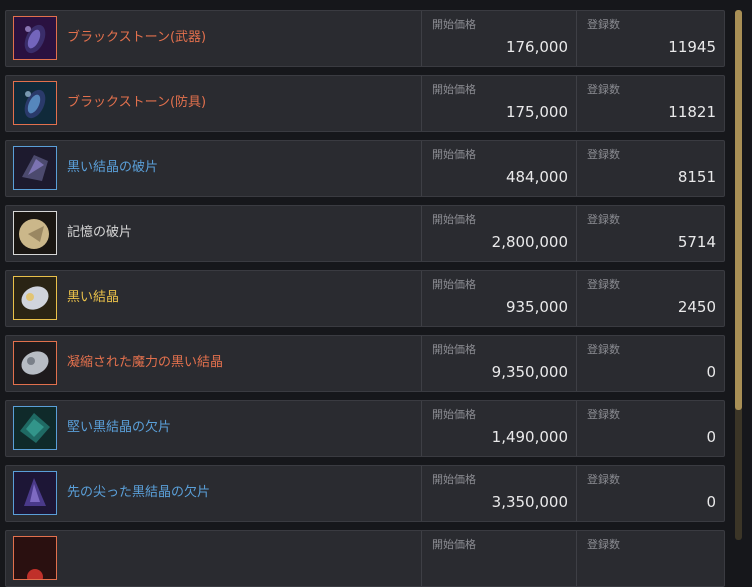  What do you see at coordinates (498, 38) in the screenshot?
I see `price-column: 開始価格 176,000` at bounding box center [498, 38].